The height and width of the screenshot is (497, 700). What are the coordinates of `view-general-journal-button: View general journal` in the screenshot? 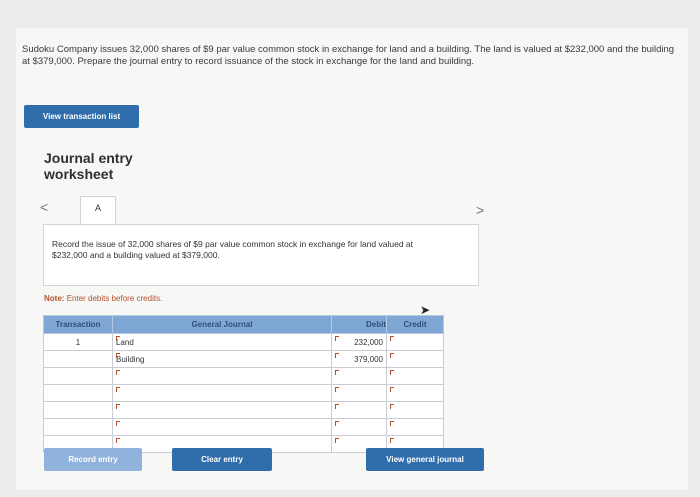 It's located at (425, 459).